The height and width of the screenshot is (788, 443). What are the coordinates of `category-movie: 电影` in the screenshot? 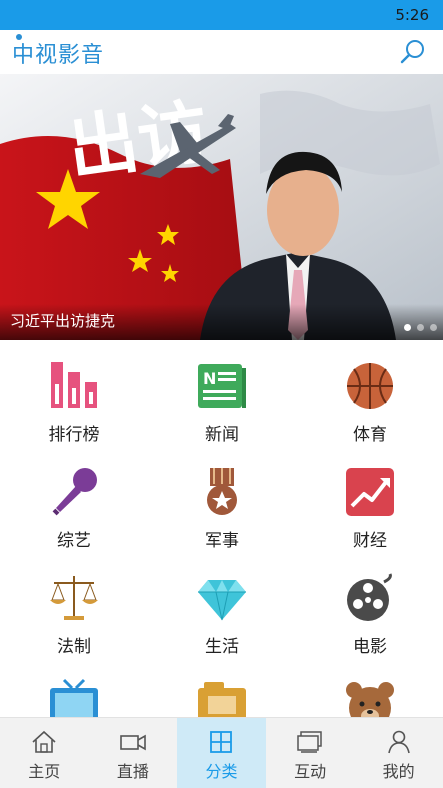 It's located at (369, 605).